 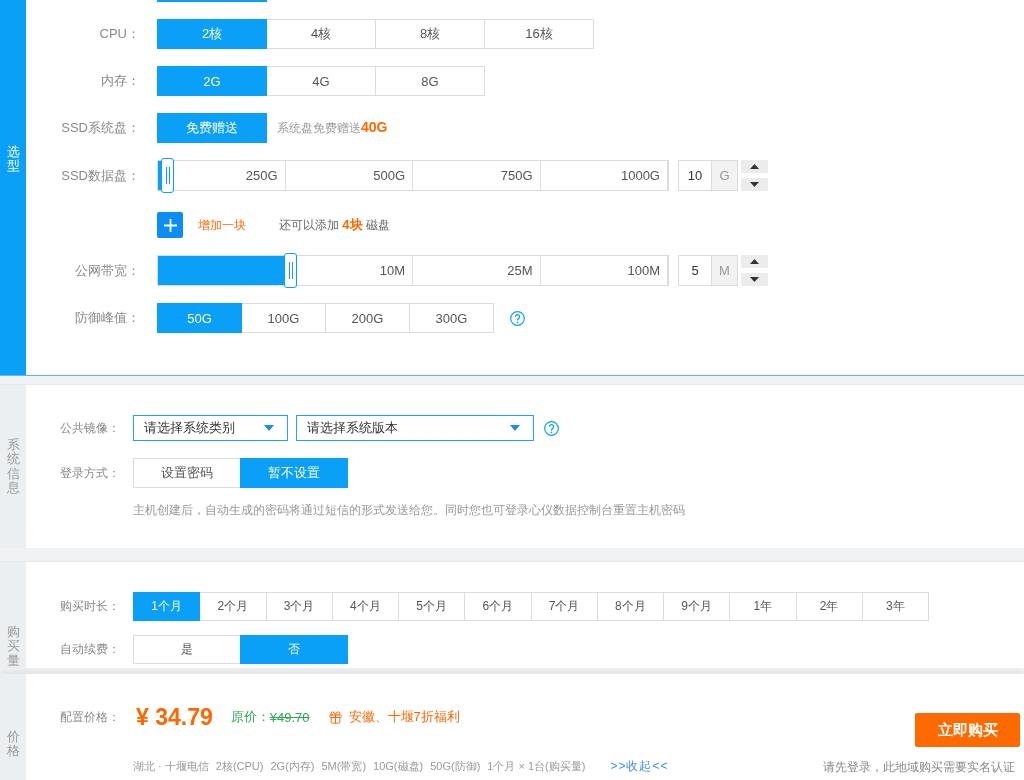 I want to click on section-title: 系统信息, so click(x=13, y=466).